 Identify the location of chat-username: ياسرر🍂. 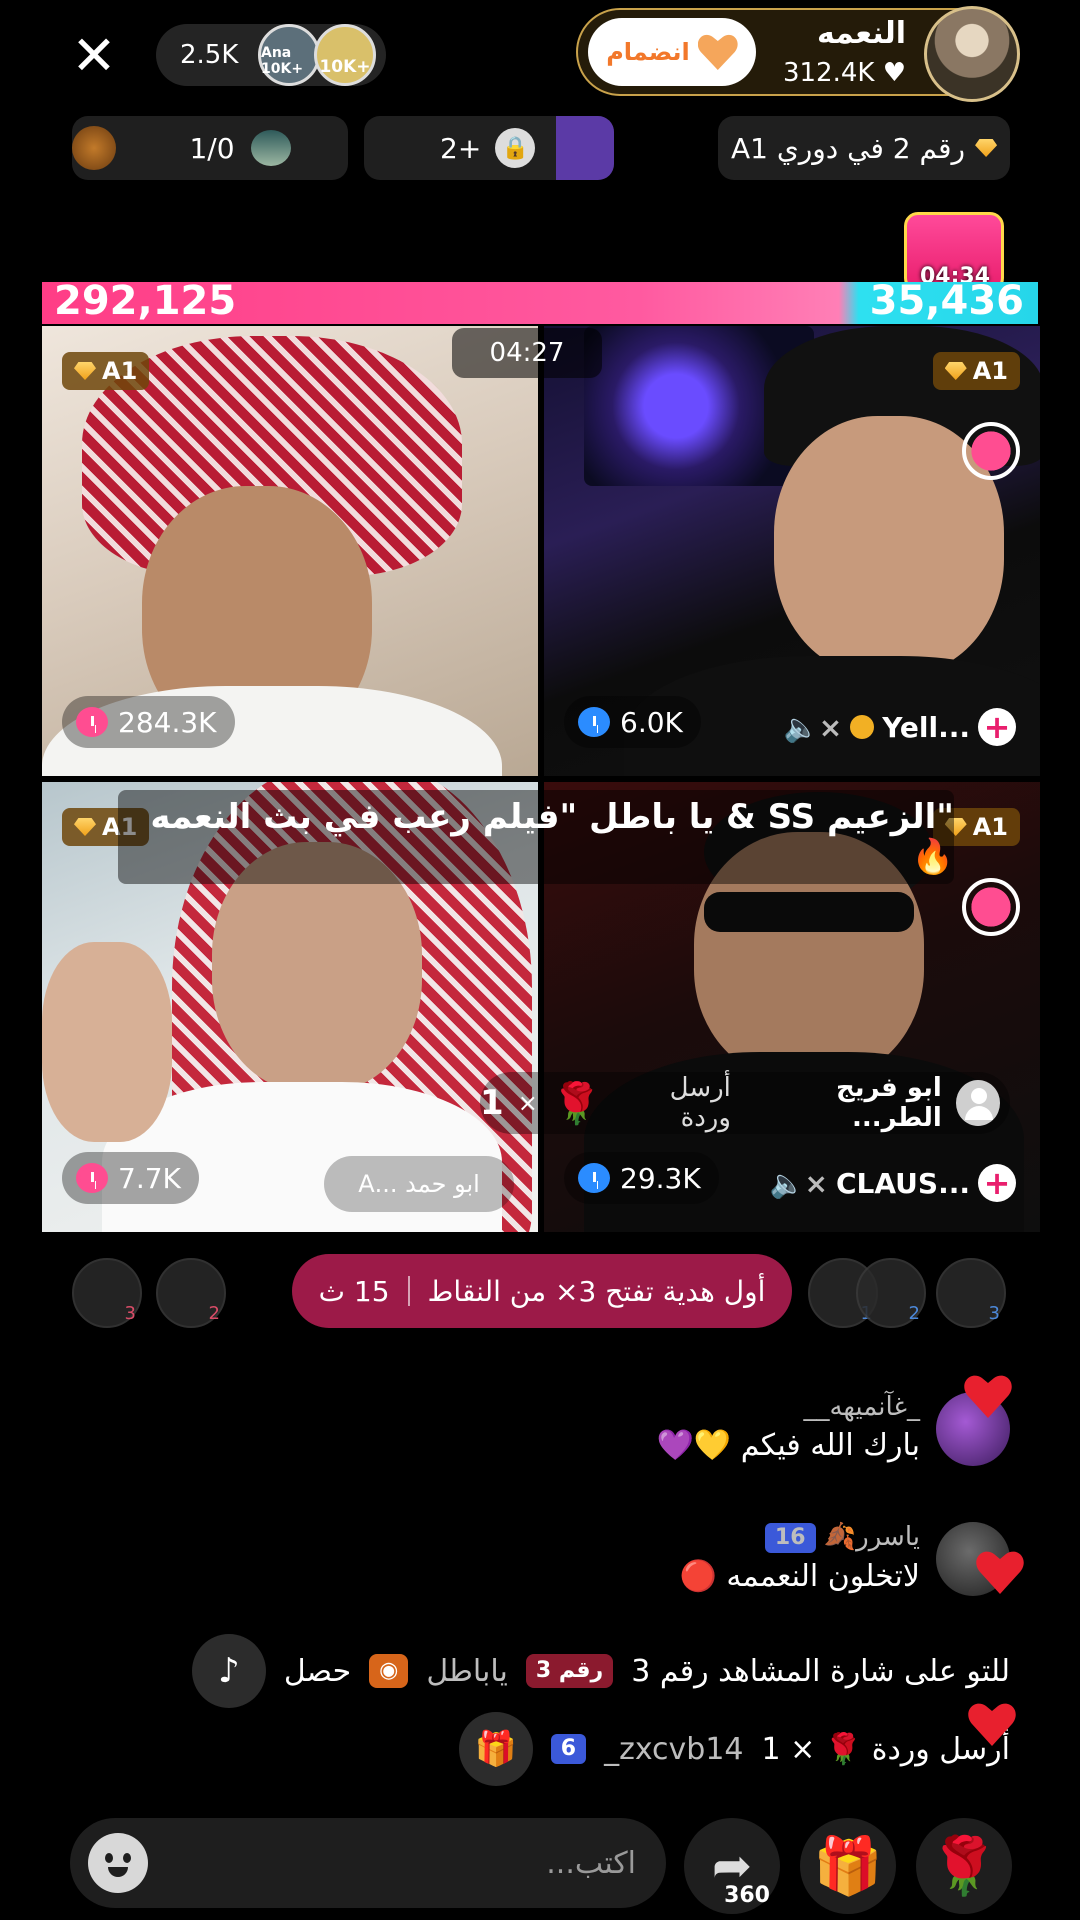
(872, 1537).